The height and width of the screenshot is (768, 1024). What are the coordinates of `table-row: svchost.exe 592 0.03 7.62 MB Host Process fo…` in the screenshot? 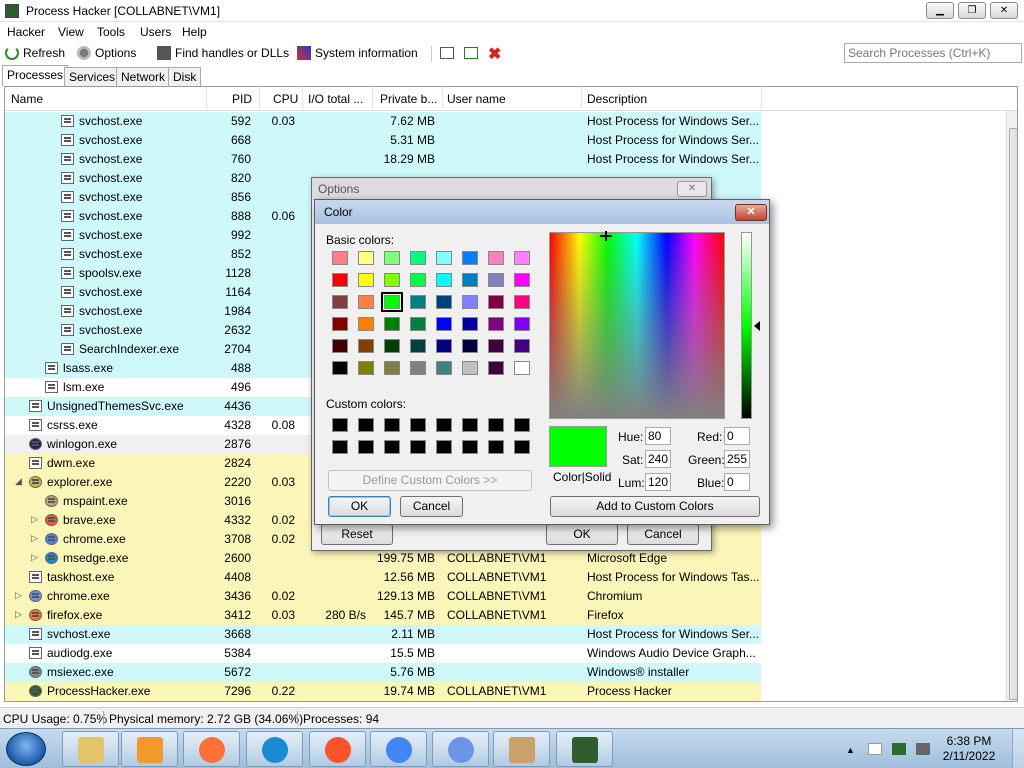 It's located at (383, 121).